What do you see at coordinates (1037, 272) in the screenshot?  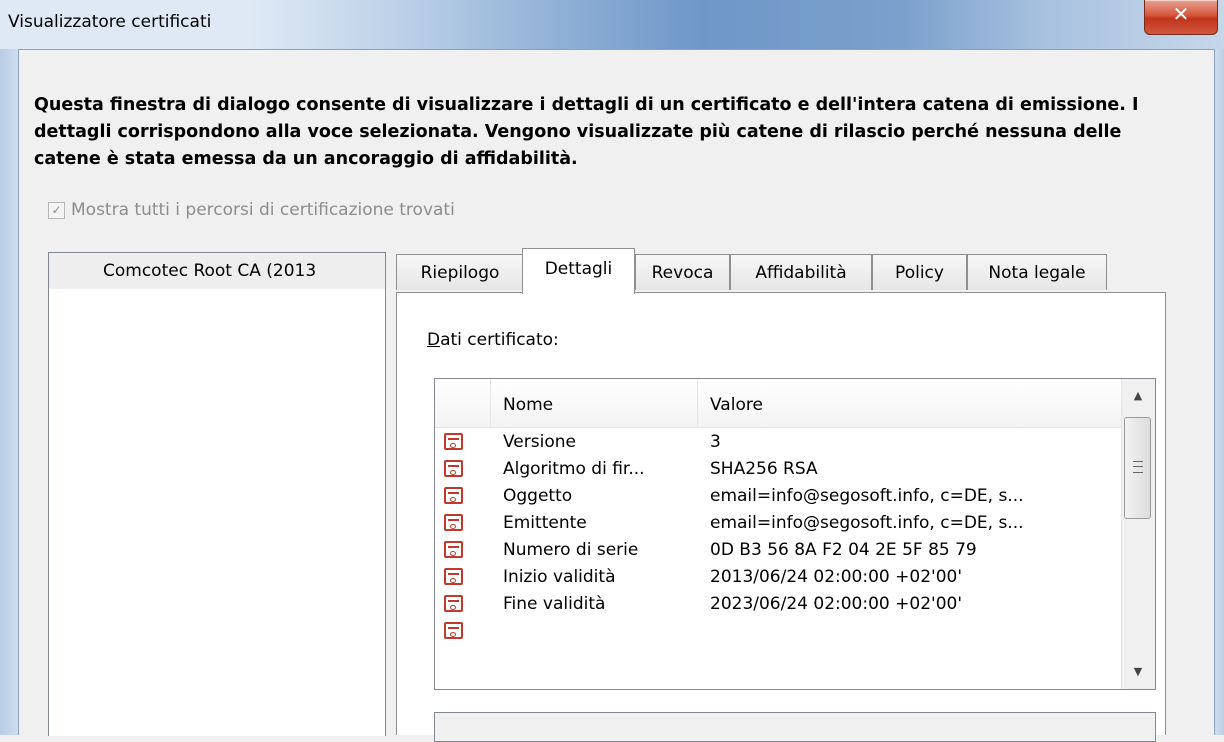 I see `tab-nota-legale: Nota legale` at bounding box center [1037, 272].